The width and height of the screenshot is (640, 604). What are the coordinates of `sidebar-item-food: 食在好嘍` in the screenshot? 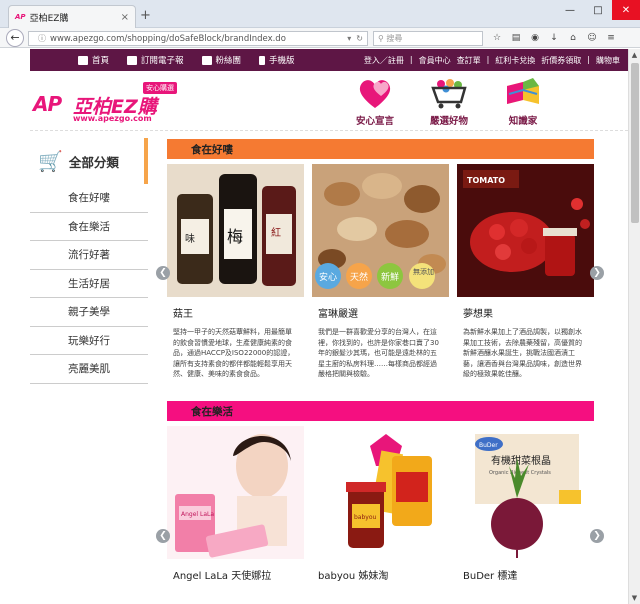 It's located at (89, 198).